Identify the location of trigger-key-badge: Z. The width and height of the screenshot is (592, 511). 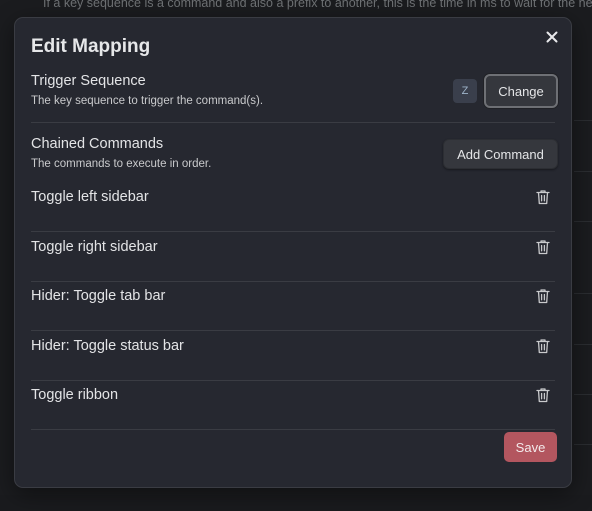
(465, 91).